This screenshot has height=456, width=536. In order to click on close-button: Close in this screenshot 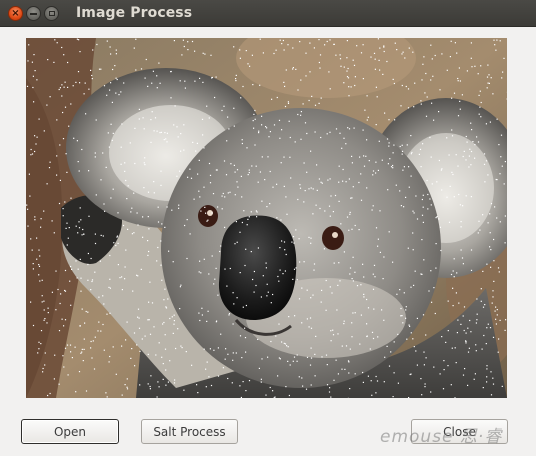, I will do `click(459, 431)`.